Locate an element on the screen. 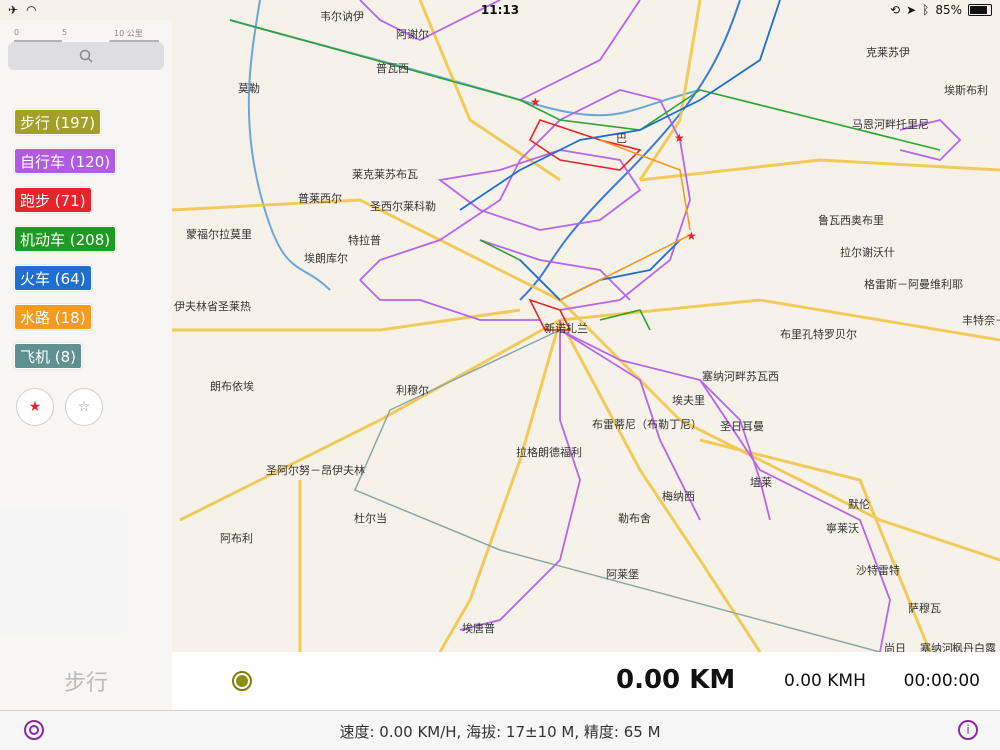  place-label: 拉格朗德福利 is located at coordinates (549, 452).